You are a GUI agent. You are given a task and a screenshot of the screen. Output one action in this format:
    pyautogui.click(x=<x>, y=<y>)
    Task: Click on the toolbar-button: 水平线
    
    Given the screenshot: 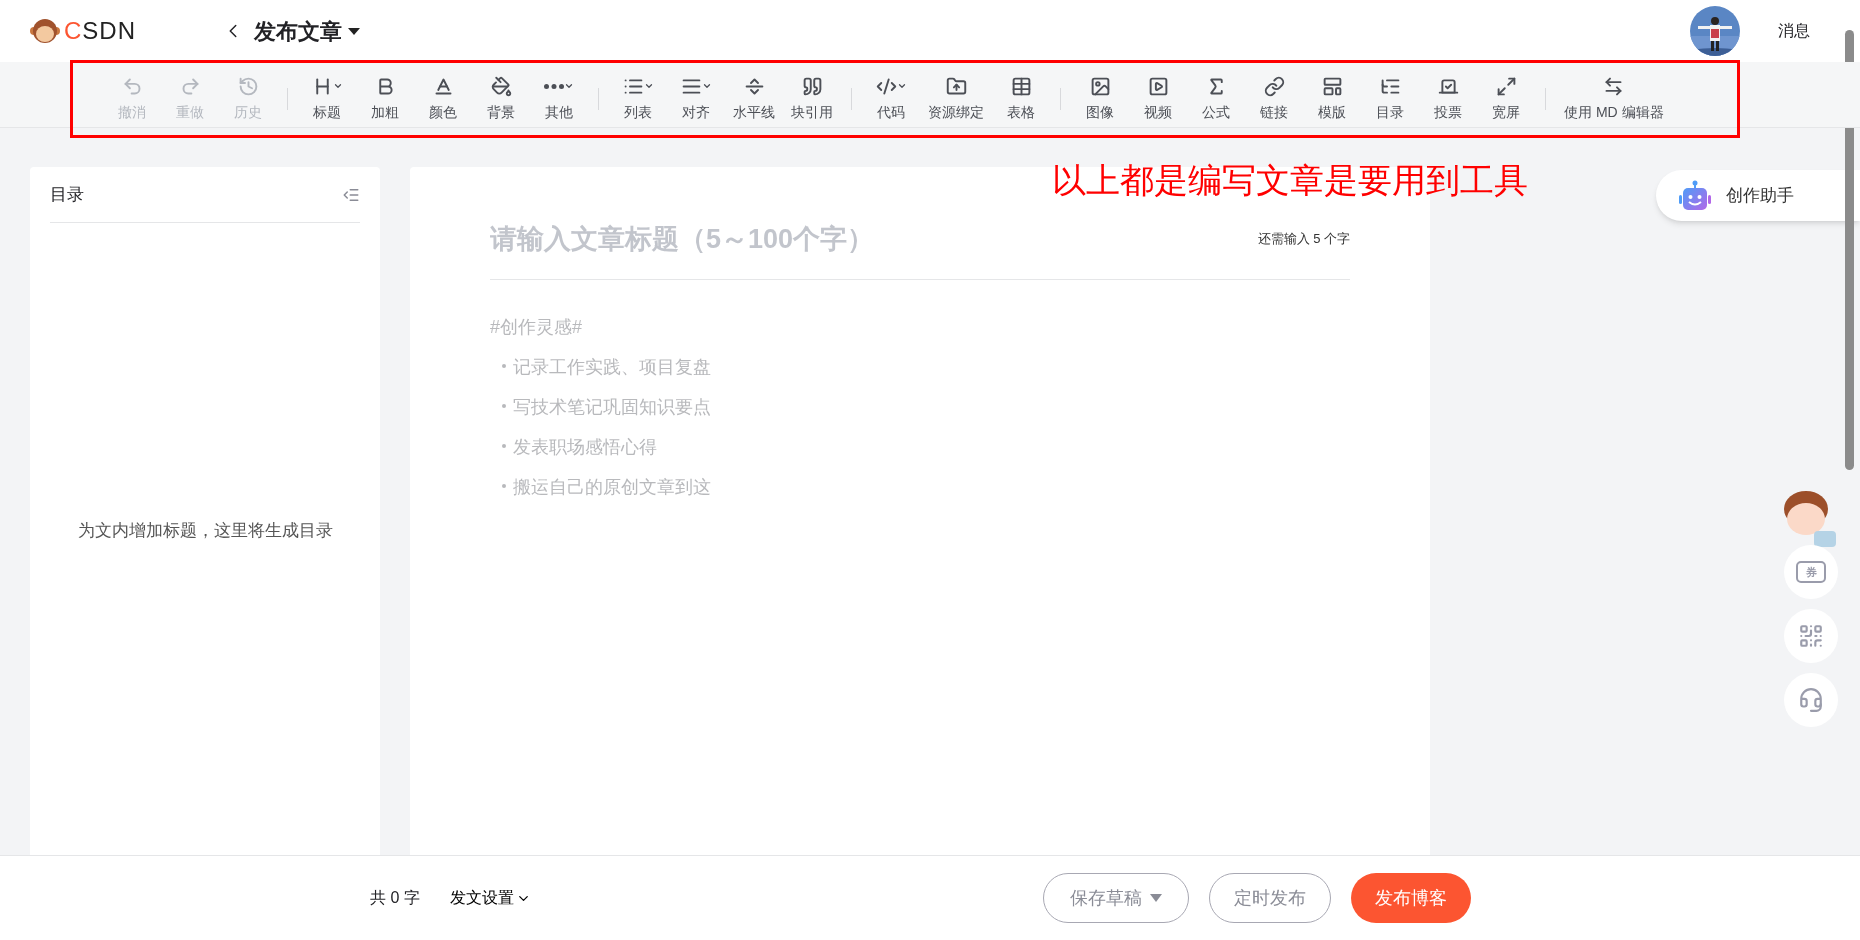 What is the action you would take?
    pyautogui.click(x=754, y=99)
    